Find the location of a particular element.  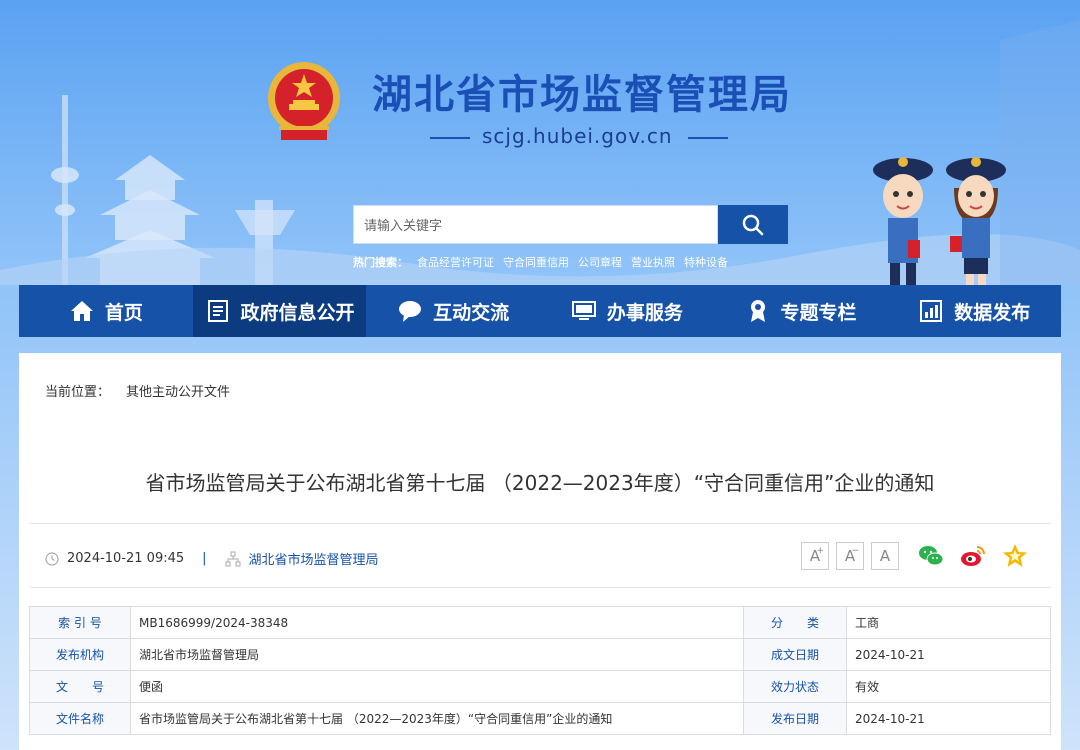

award-icon is located at coordinates (757, 311).